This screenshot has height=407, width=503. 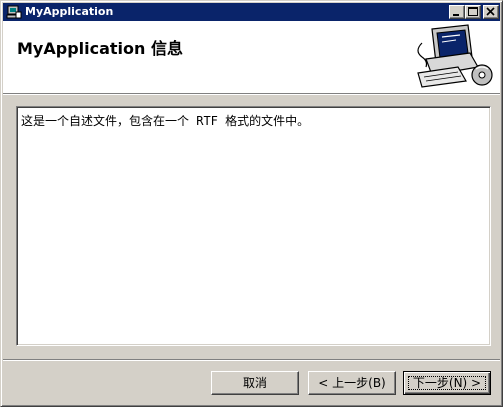 I want to click on next-button: 下一步(N) >, so click(x=447, y=383).